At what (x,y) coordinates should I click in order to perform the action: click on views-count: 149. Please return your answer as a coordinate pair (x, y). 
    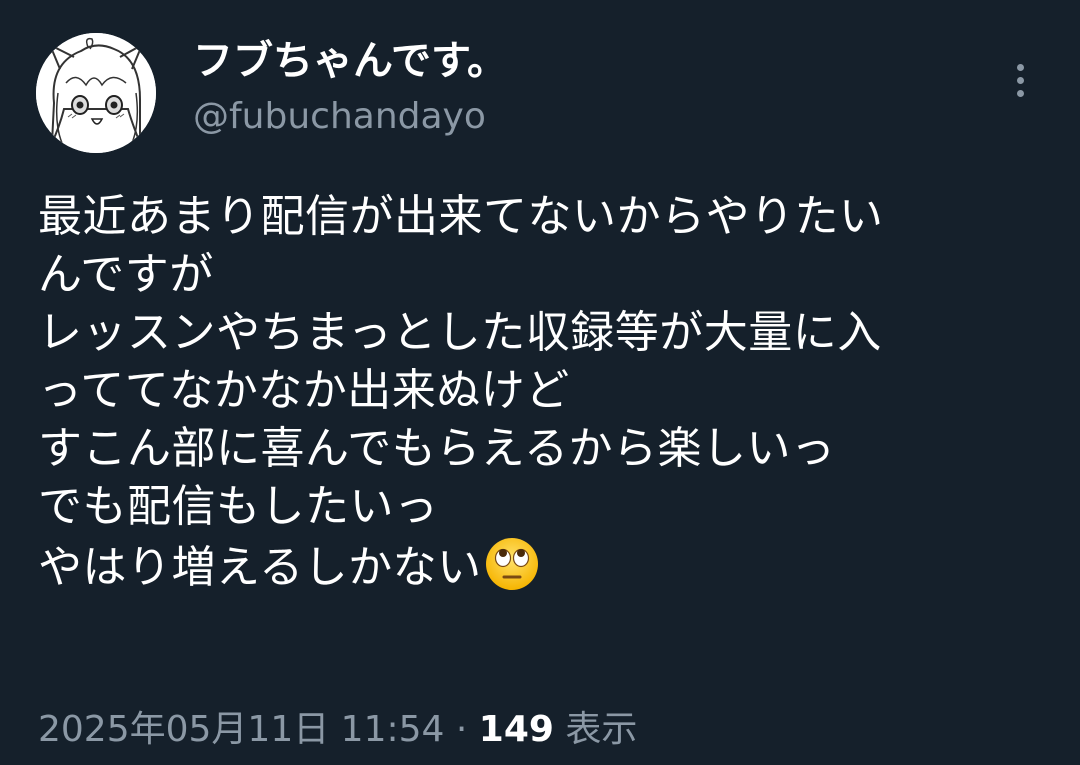
    Looking at the image, I should click on (516, 729).